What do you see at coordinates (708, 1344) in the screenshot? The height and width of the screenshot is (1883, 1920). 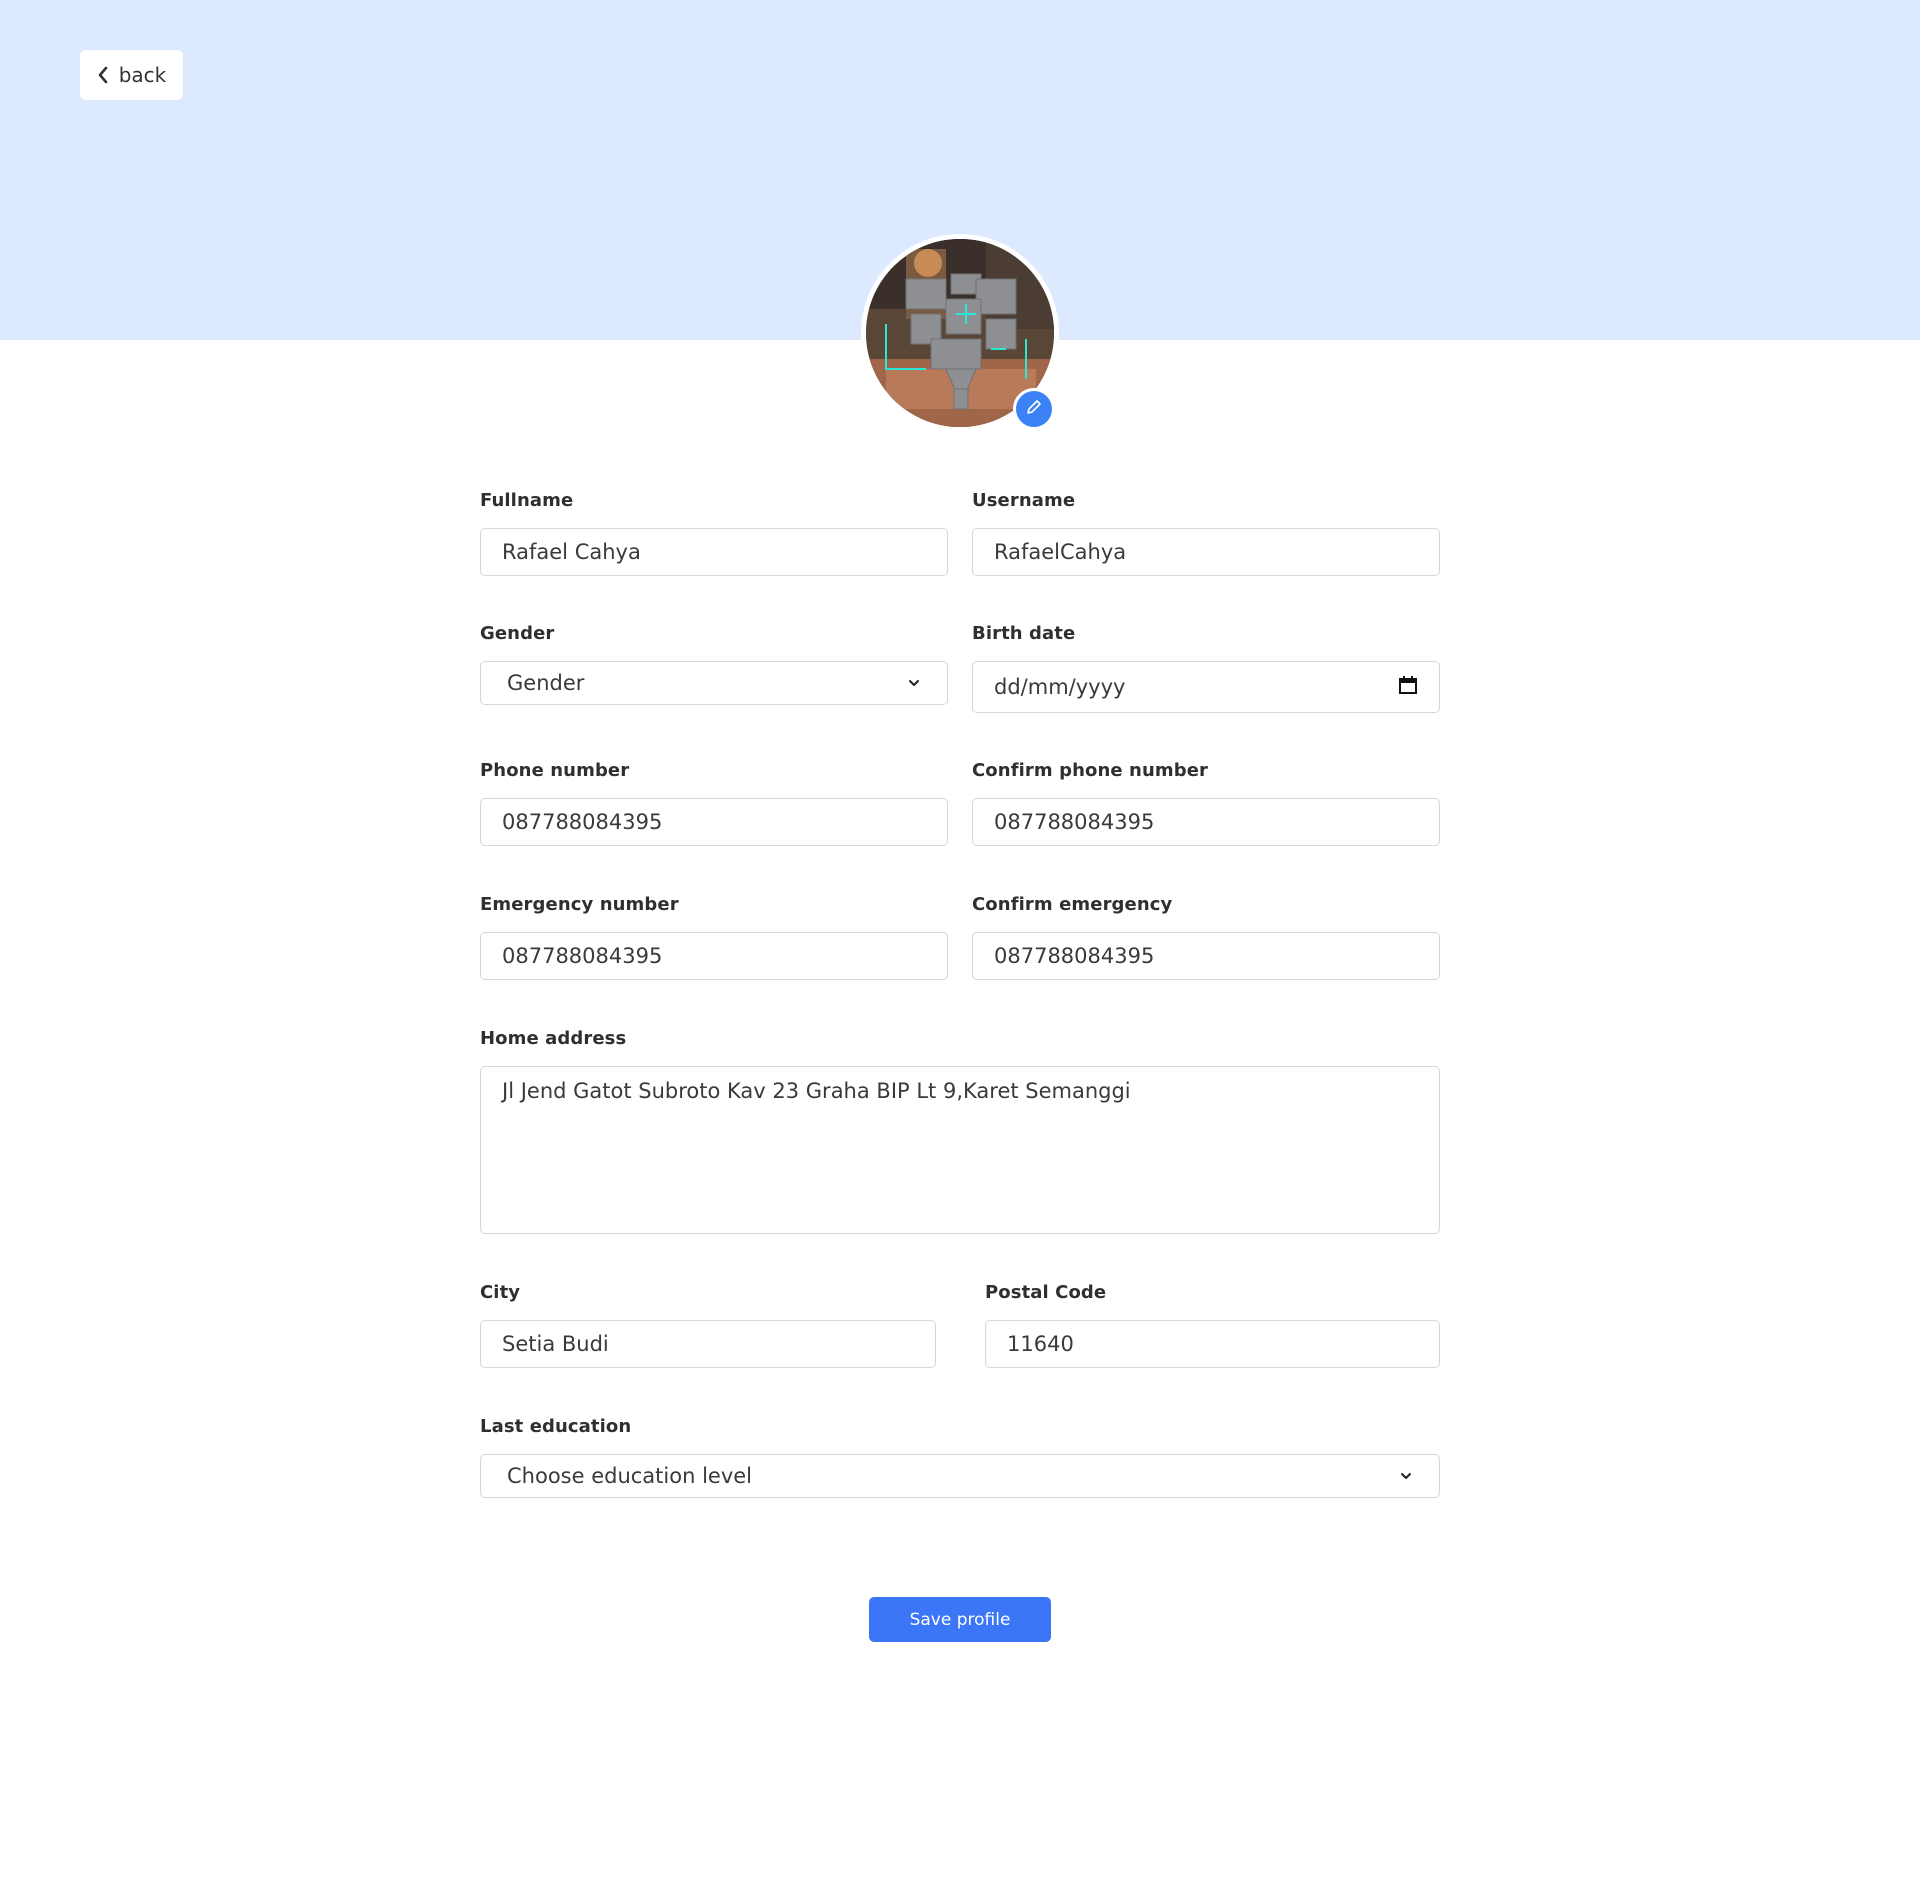 I see `city-input: Setia Budi` at bounding box center [708, 1344].